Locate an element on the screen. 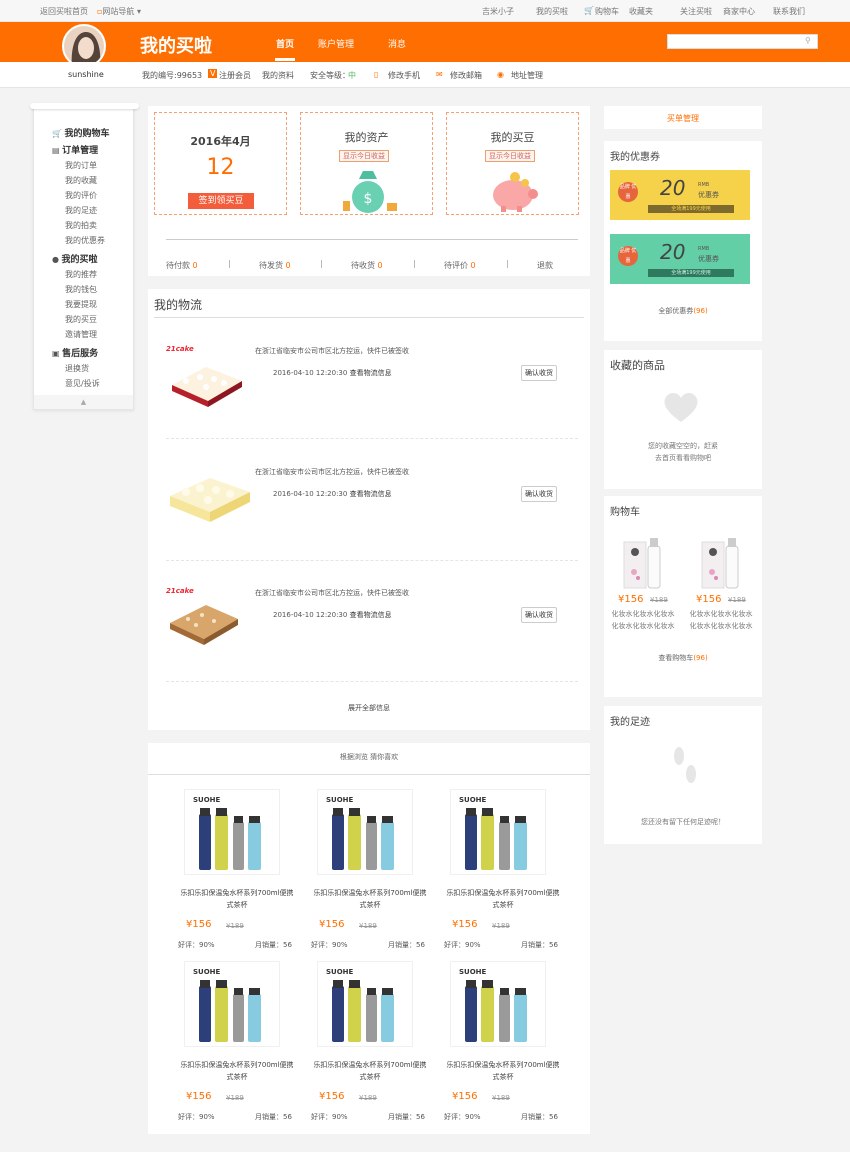 This screenshot has width=850, height=1152. user-id: 我的编号:99653 is located at coordinates (172, 75).